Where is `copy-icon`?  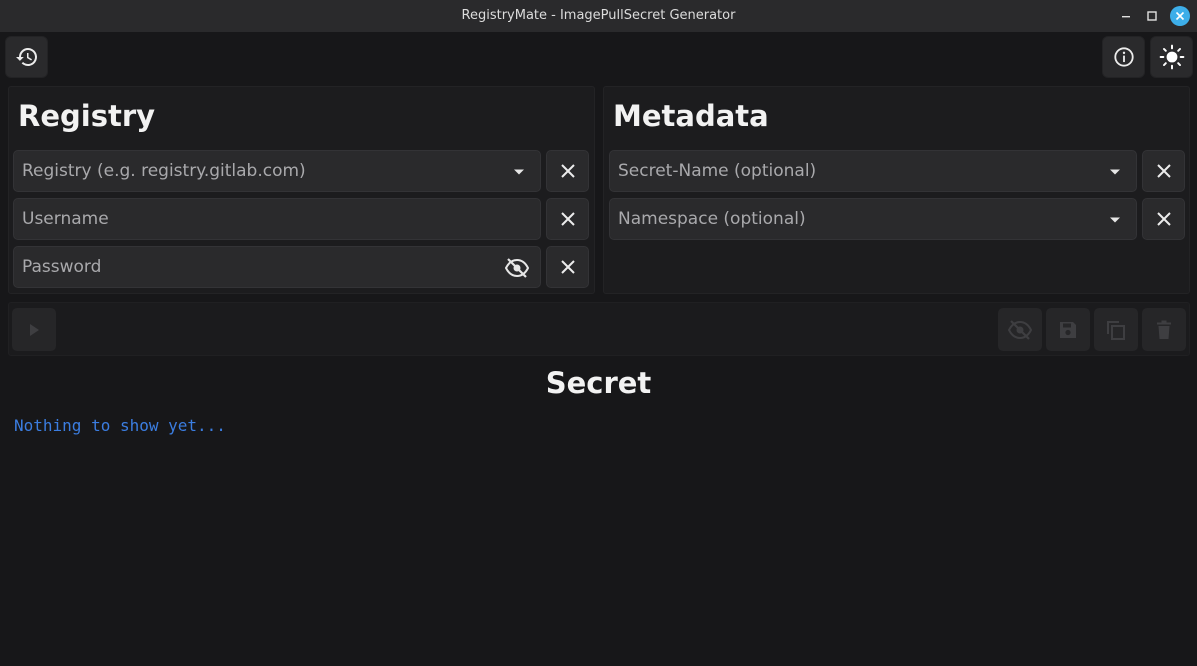
copy-icon is located at coordinates (1116, 330).